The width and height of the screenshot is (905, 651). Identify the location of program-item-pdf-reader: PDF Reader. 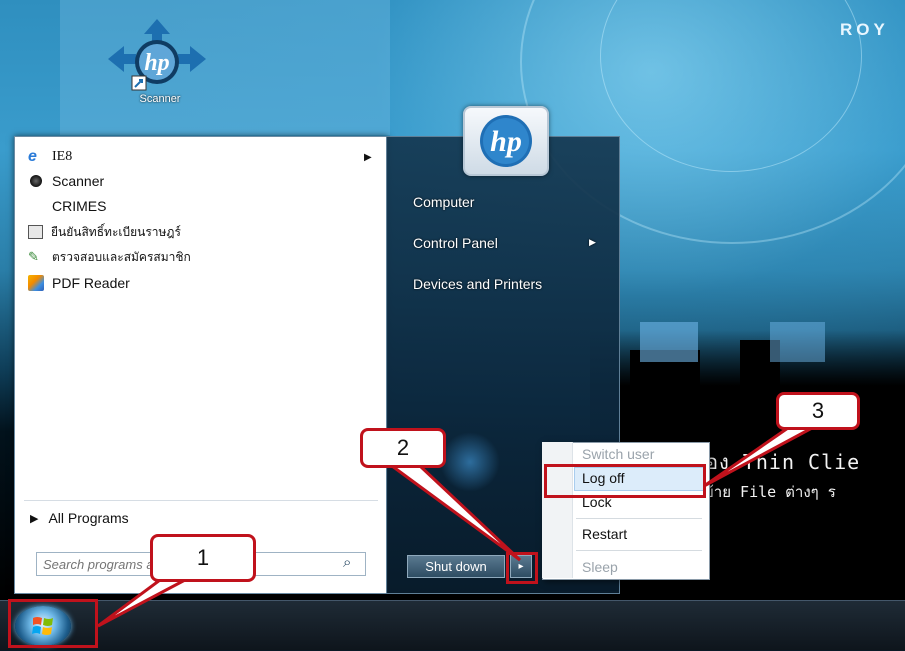
(79, 283).